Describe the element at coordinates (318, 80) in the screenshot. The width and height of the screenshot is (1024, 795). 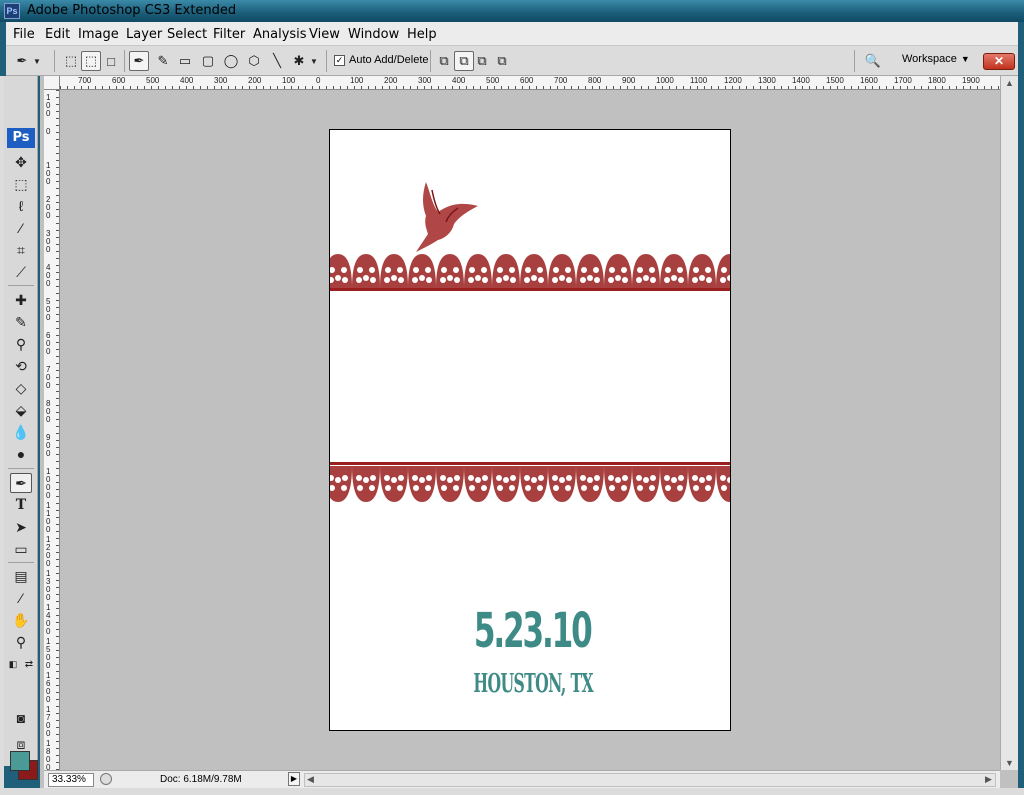
I see `ruler-label: 0` at that location.